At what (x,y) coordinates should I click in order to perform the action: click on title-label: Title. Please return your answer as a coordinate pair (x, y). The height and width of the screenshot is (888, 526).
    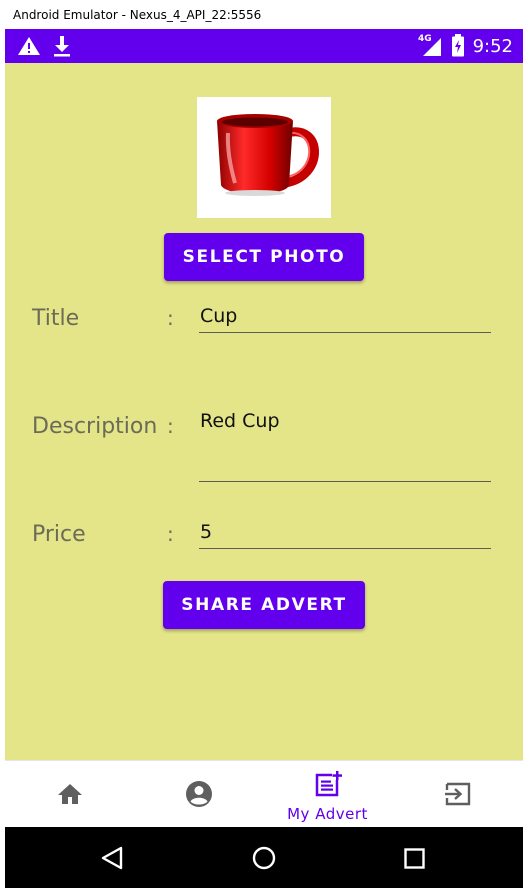
    Looking at the image, I should click on (56, 318).